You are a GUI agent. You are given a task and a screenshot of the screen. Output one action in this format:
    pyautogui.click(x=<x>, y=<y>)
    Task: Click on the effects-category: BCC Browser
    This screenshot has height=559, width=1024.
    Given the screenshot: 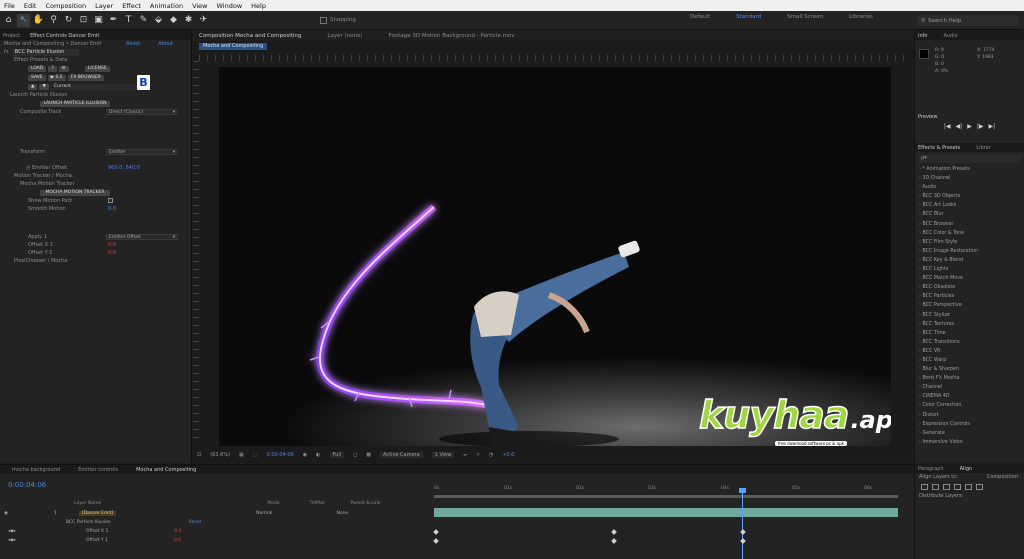 What is the action you would take?
    pyautogui.click(x=971, y=224)
    